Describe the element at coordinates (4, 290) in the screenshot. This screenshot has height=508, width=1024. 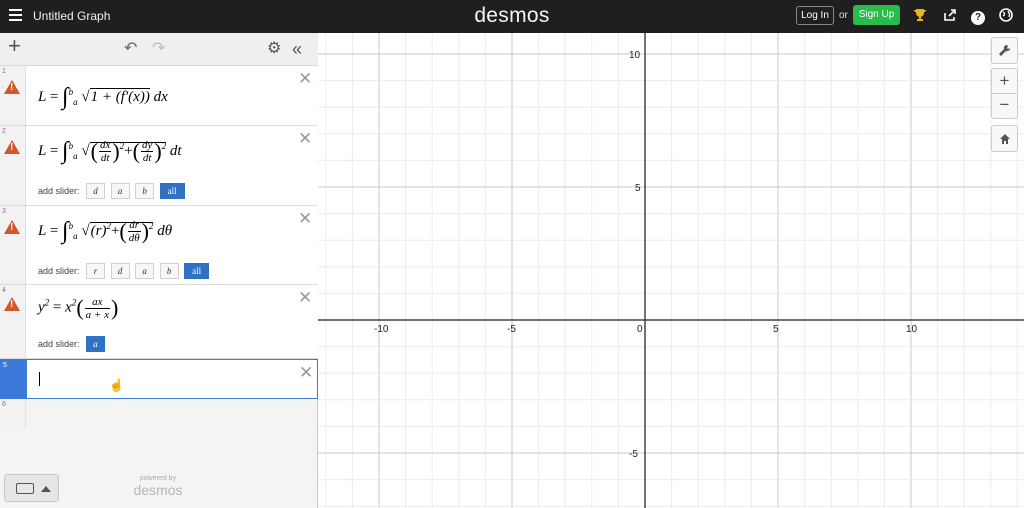
I see `expression-index: 4` at that location.